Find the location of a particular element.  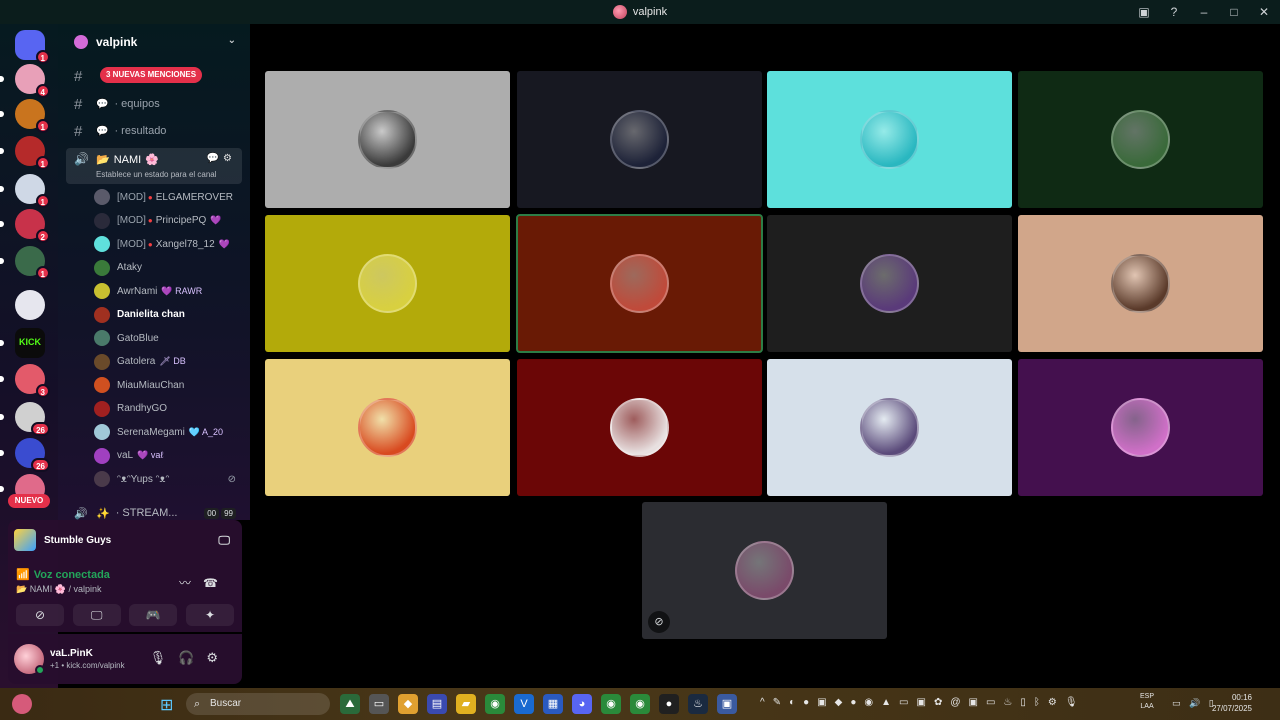

app-icon: ▤ is located at coordinates (437, 704).